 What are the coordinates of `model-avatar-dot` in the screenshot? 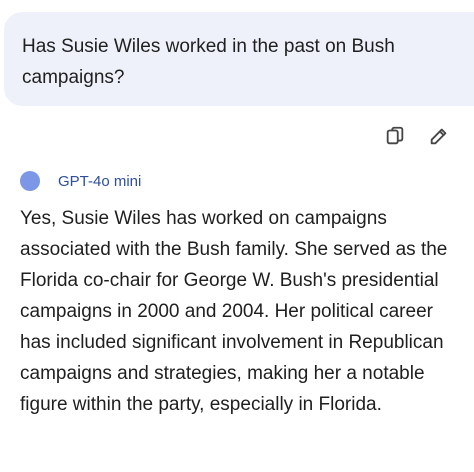 It's located at (30, 181).